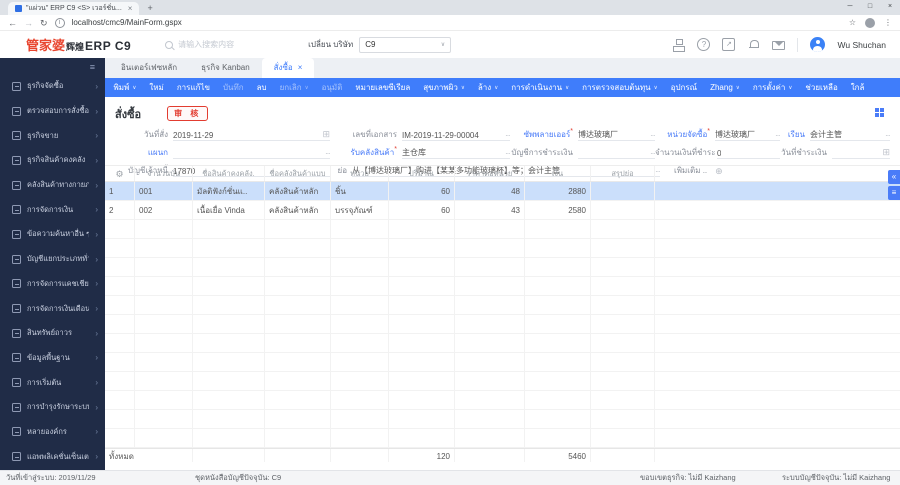 The image size is (900, 485). I want to click on toolbar-close: ใกล้, so click(857, 87).